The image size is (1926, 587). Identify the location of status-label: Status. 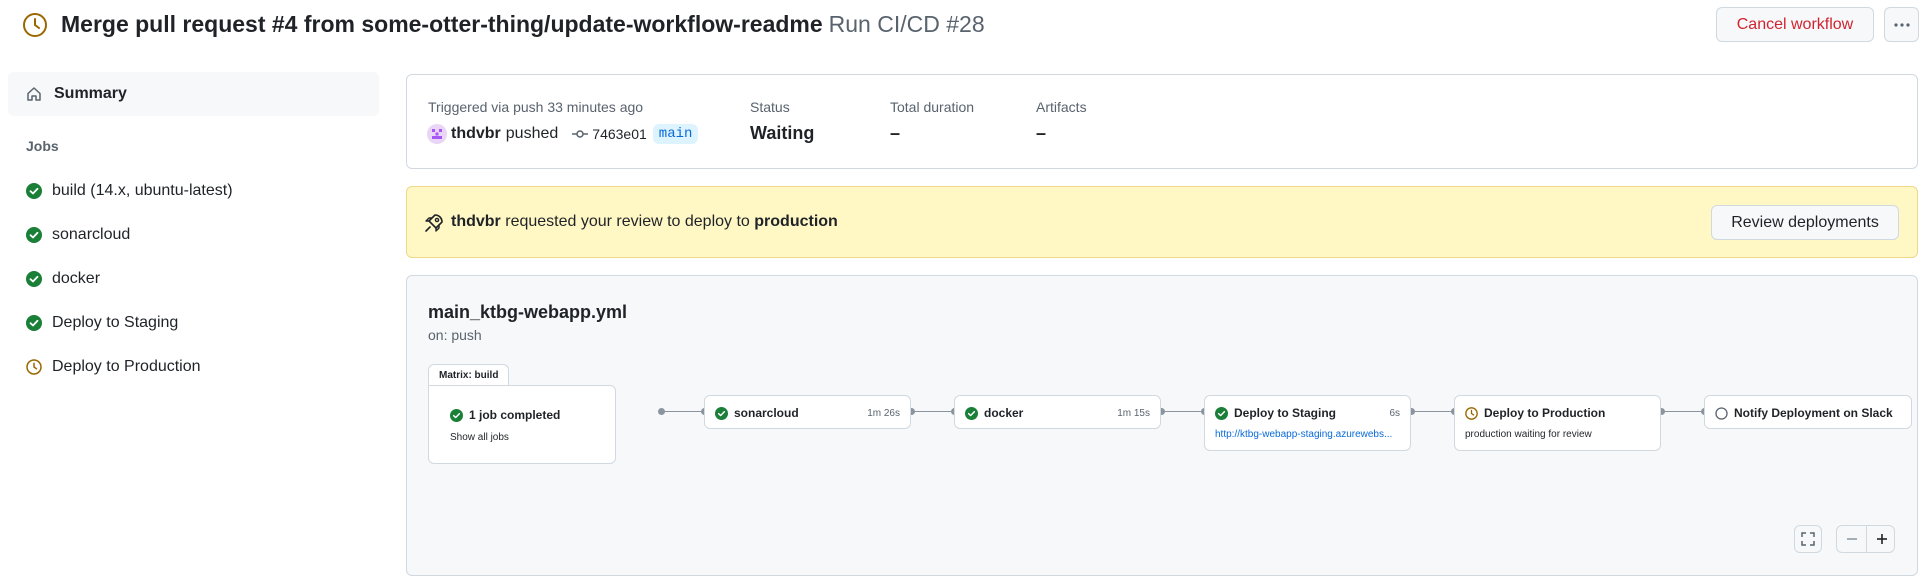
(770, 107).